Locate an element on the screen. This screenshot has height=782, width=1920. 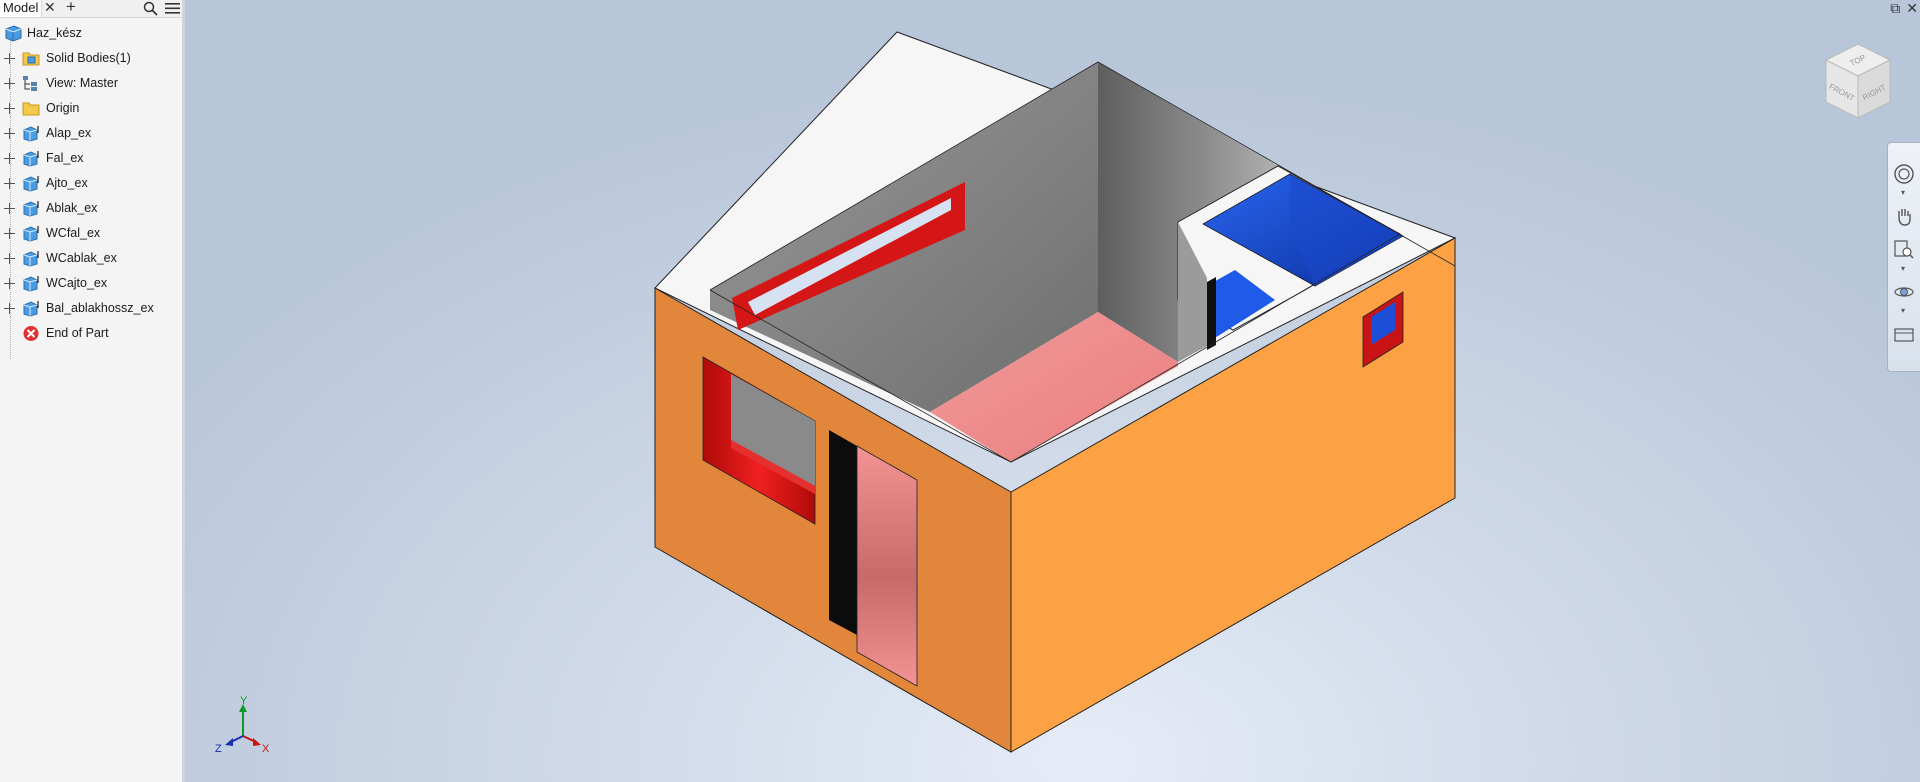
tree-item-view-master: View: Master is located at coordinates (91, 83).